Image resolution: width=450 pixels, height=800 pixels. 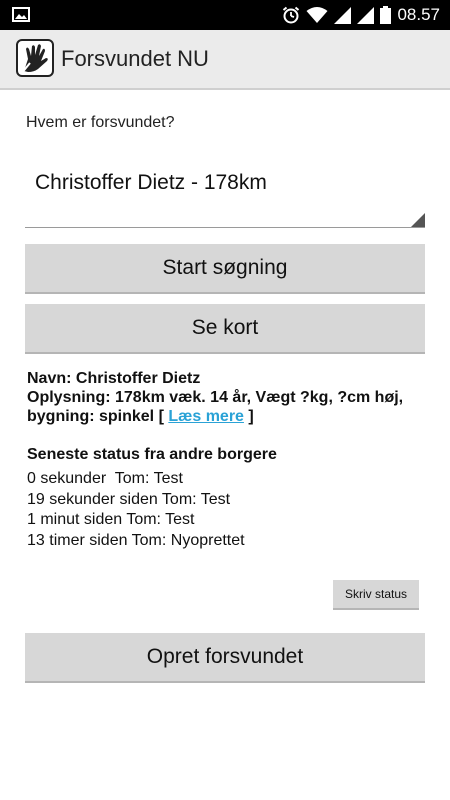 What do you see at coordinates (136, 540) in the screenshot?
I see `status-entry: 13 timer siden Tom: Nyoprettet` at bounding box center [136, 540].